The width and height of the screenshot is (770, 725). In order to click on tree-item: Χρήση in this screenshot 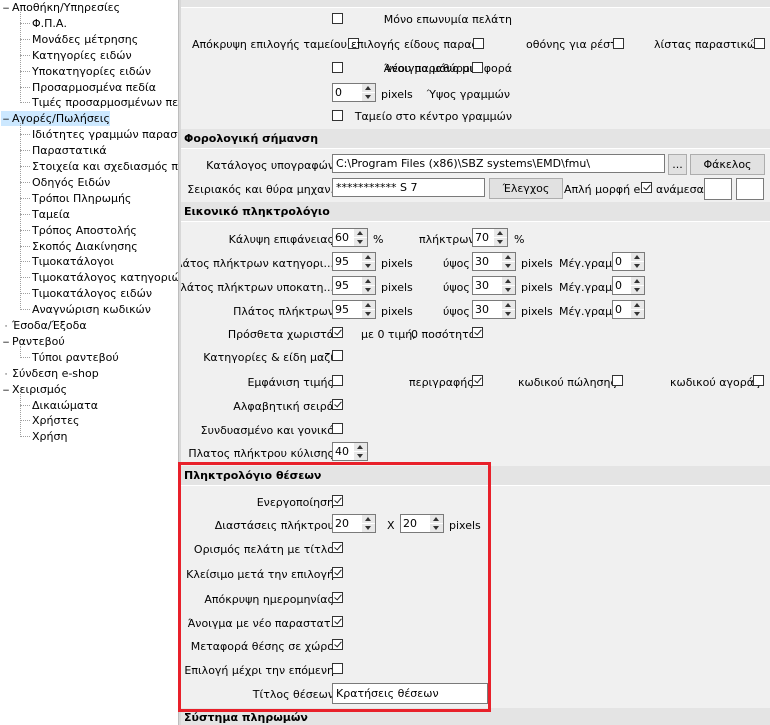, I will do `click(43, 436)`.